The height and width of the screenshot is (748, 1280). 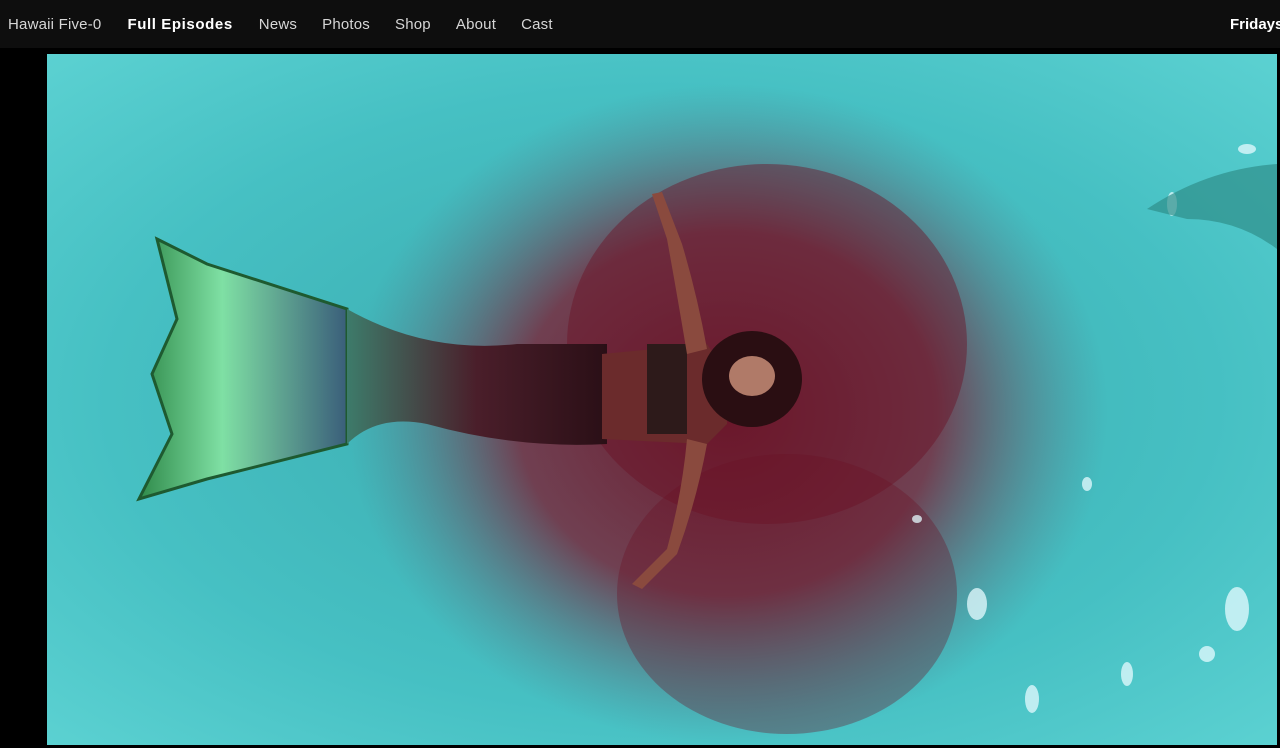 What do you see at coordinates (752, 376) in the screenshot?
I see `mermaid-face` at bounding box center [752, 376].